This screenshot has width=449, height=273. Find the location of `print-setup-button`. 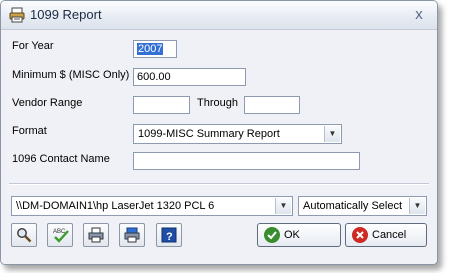

print-setup-button is located at coordinates (132, 235).